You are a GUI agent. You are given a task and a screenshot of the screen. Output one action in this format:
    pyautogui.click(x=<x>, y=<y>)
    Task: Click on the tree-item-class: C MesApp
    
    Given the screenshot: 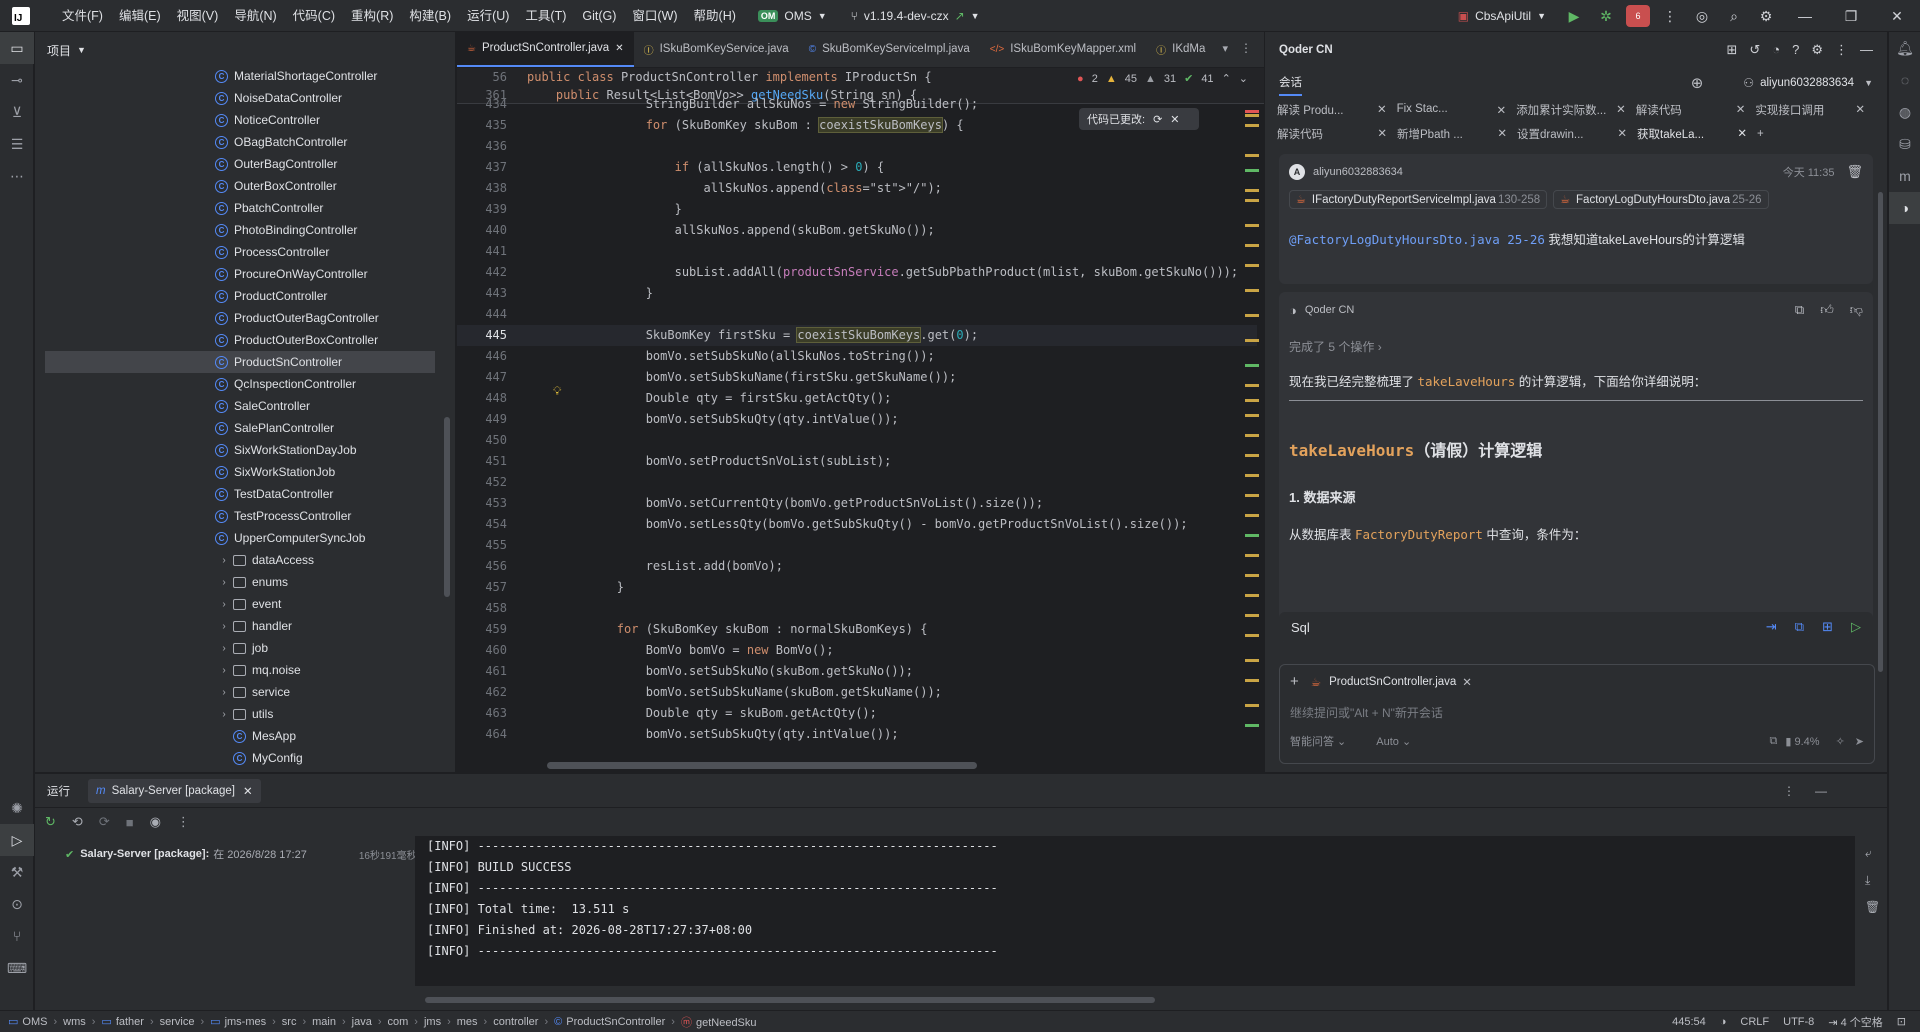 What is the action you would take?
    pyautogui.click(x=240, y=736)
    